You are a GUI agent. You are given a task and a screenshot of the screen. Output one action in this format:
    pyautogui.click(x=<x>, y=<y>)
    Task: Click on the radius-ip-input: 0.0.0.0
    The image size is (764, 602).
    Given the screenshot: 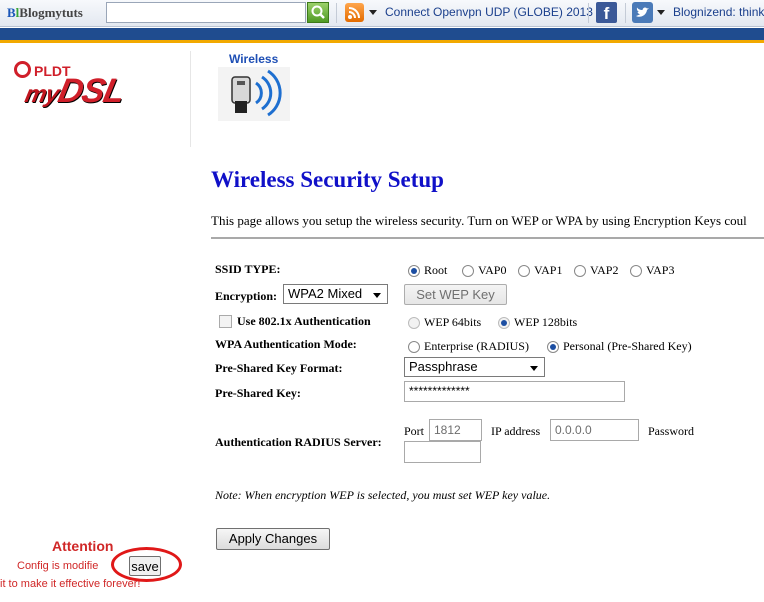 What is the action you would take?
    pyautogui.click(x=594, y=430)
    